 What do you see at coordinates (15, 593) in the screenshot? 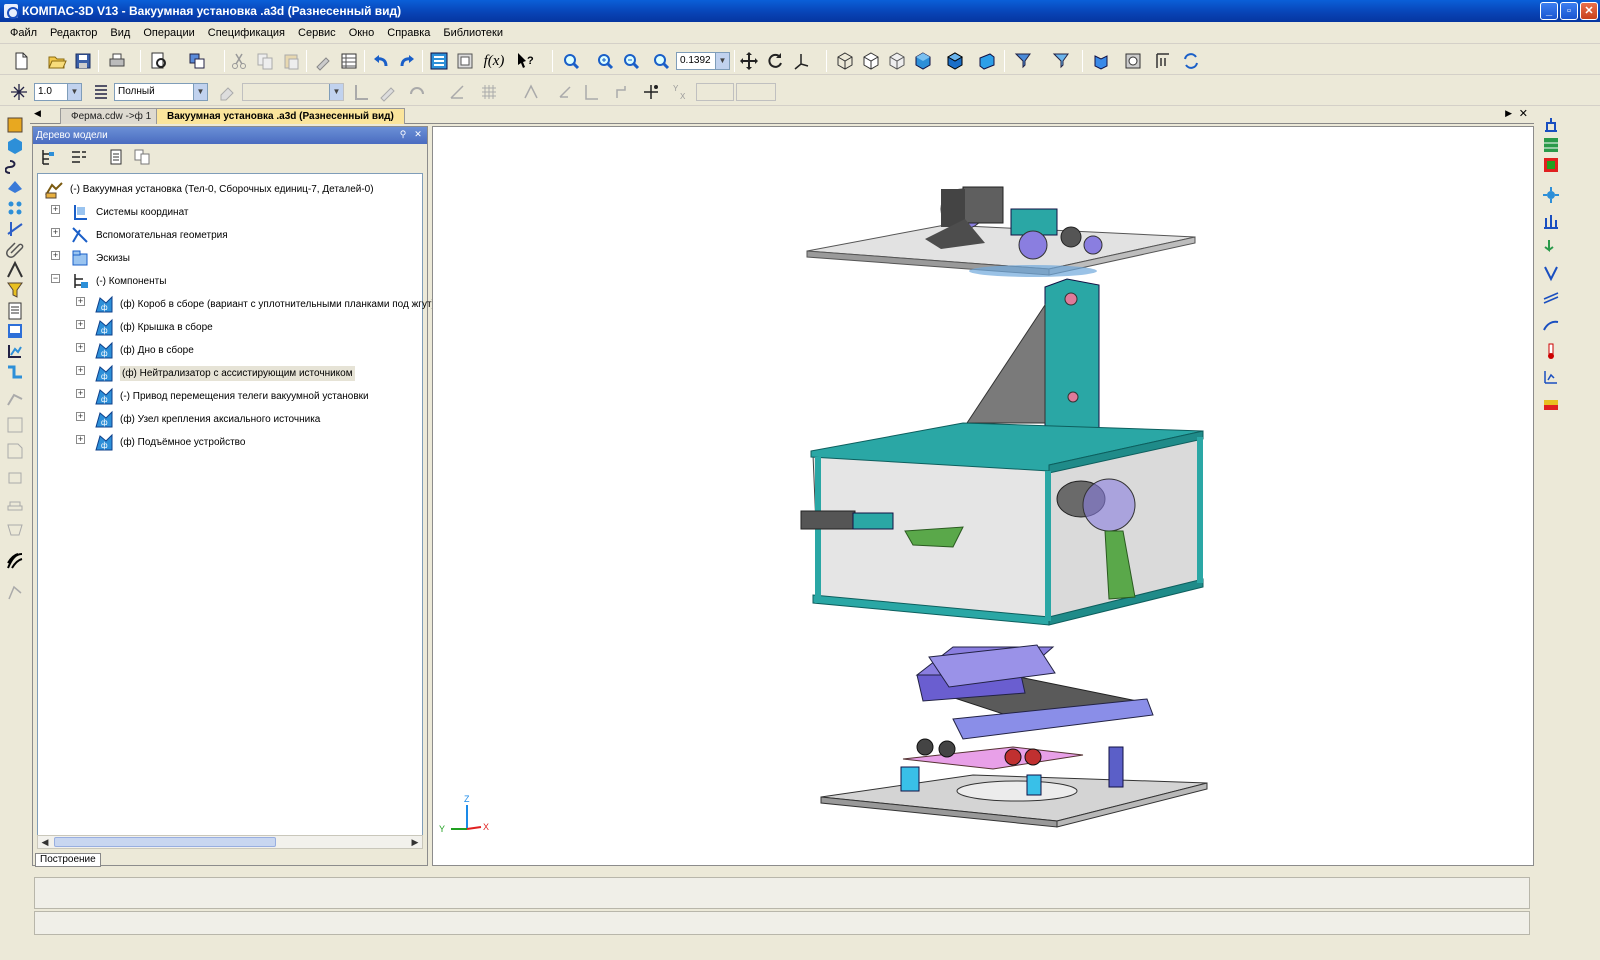
I see `inactive-tool-7-icon` at bounding box center [15, 593].